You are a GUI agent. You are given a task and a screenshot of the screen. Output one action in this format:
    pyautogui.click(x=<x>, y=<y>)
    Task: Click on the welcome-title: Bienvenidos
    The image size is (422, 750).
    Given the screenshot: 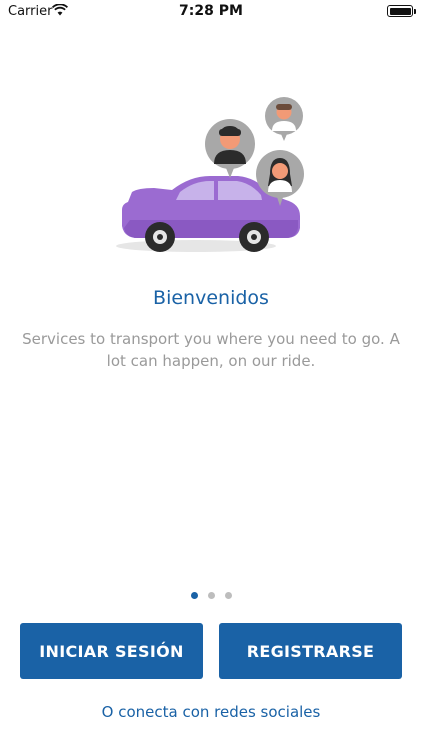 What is the action you would take?
    pyautogui.click(x=211, y=298)
    